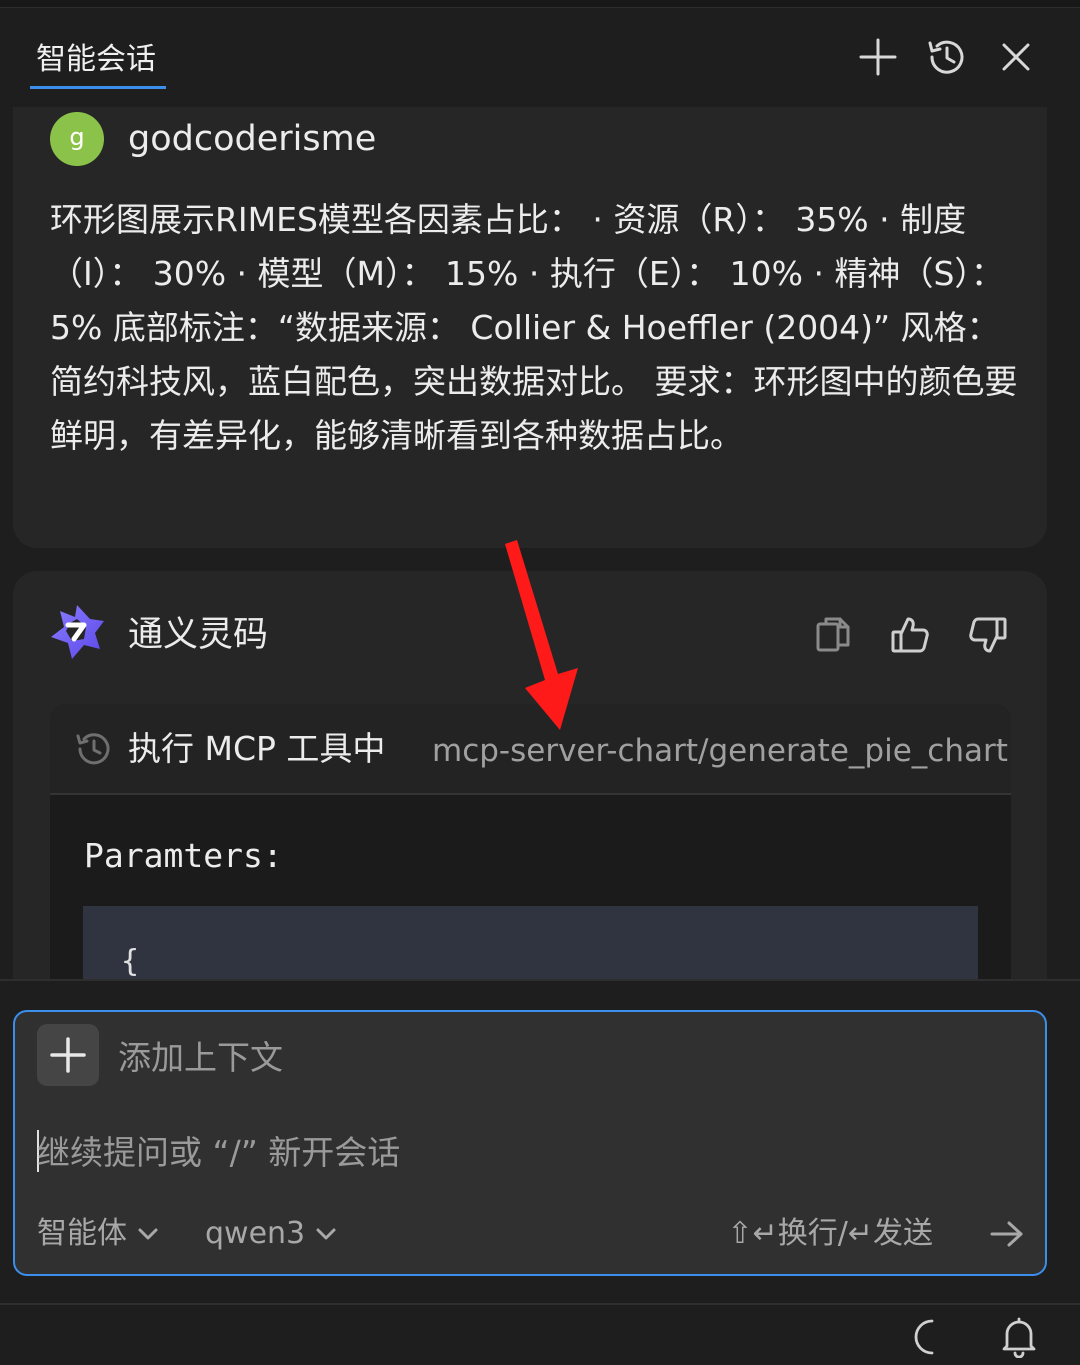 The height and width of the screenshot is (1365, 1080). Describe the element at coordinates (130, 961) in the screenshot. I see `code-line: {` at that location.